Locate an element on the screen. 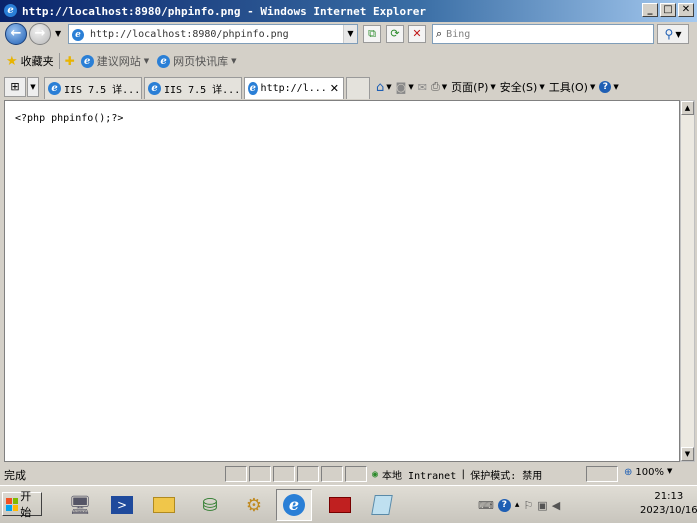 Image resolution: width=697 pixels, height=523 pixels. suggested-sites-link: e 建议网站 ▼ is located at coordinates (115, 61).